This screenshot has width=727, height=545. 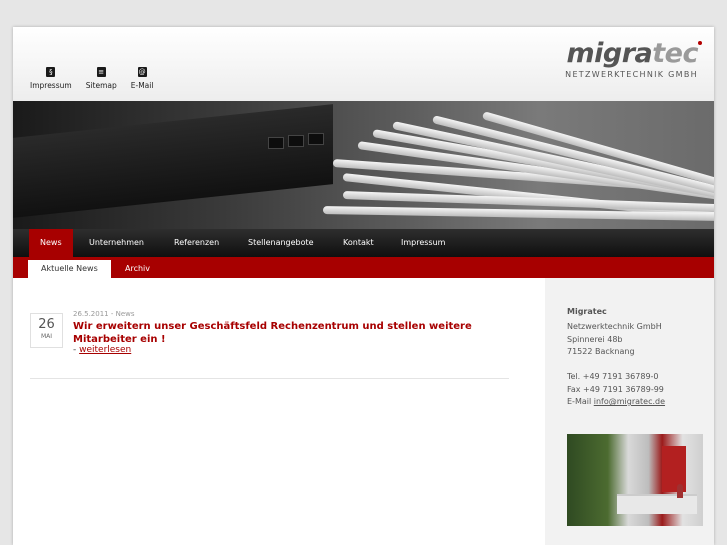 I want to click on logo: migratec NETZWERKTECHNIK GMBH, so click(x=633, y=58).